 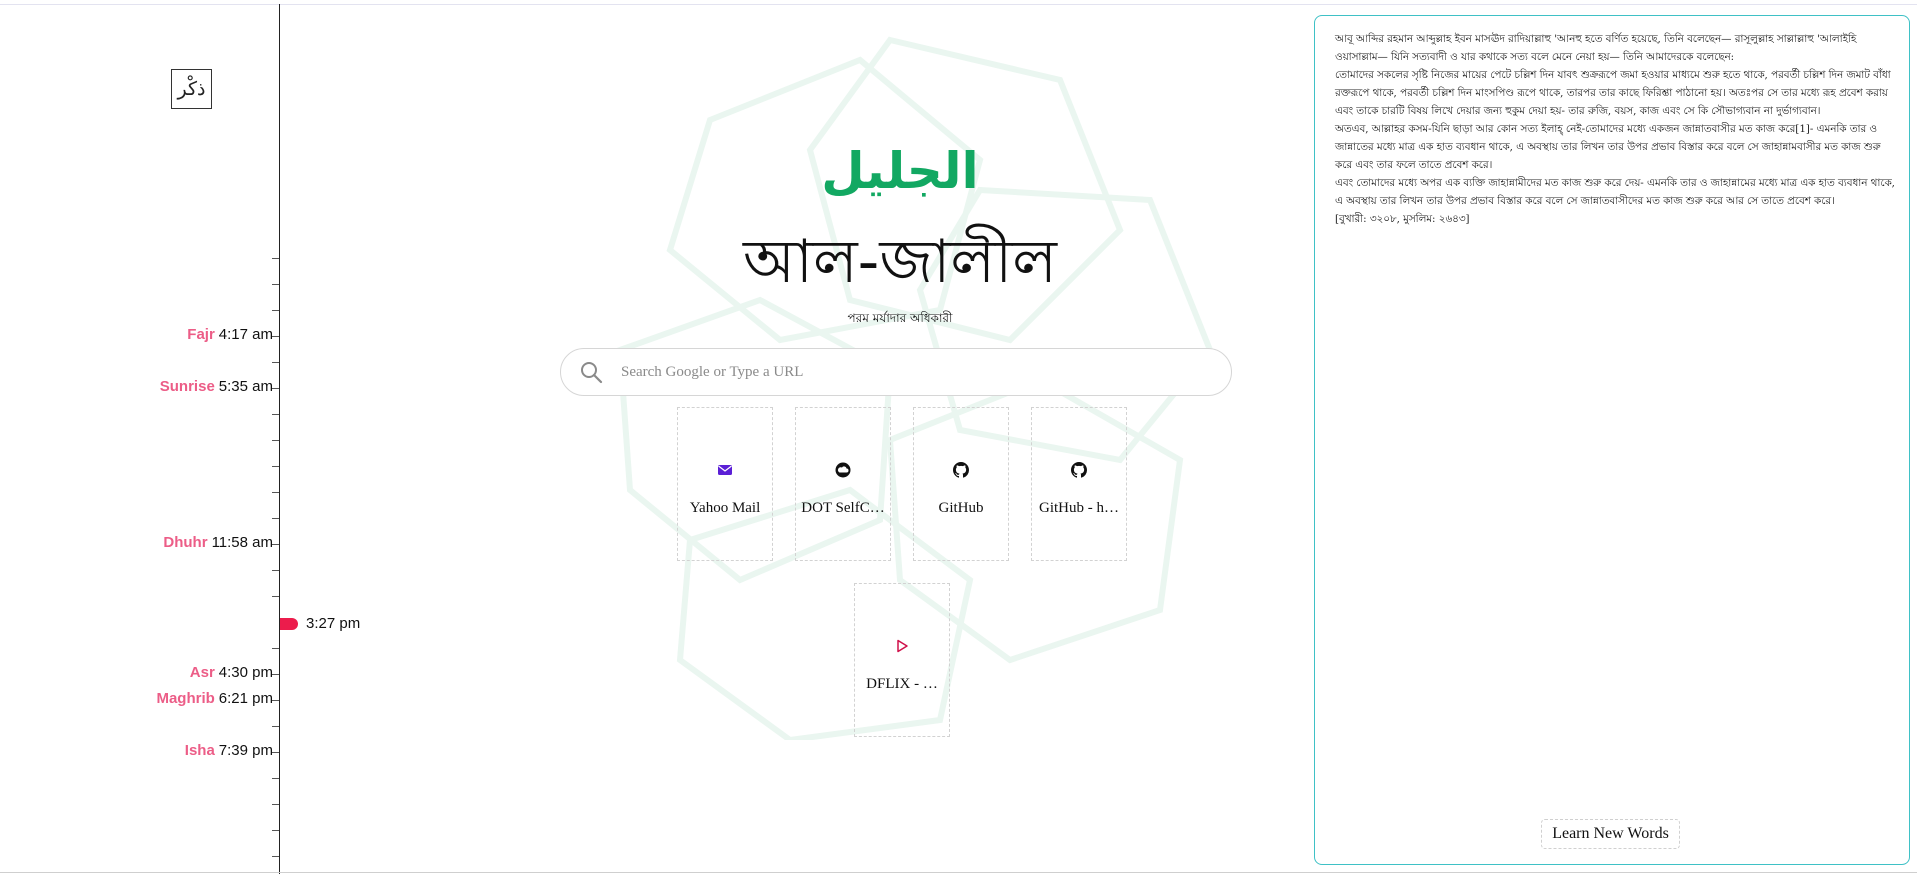 I want to click on current-time-marker, so click(x=289, y=624).